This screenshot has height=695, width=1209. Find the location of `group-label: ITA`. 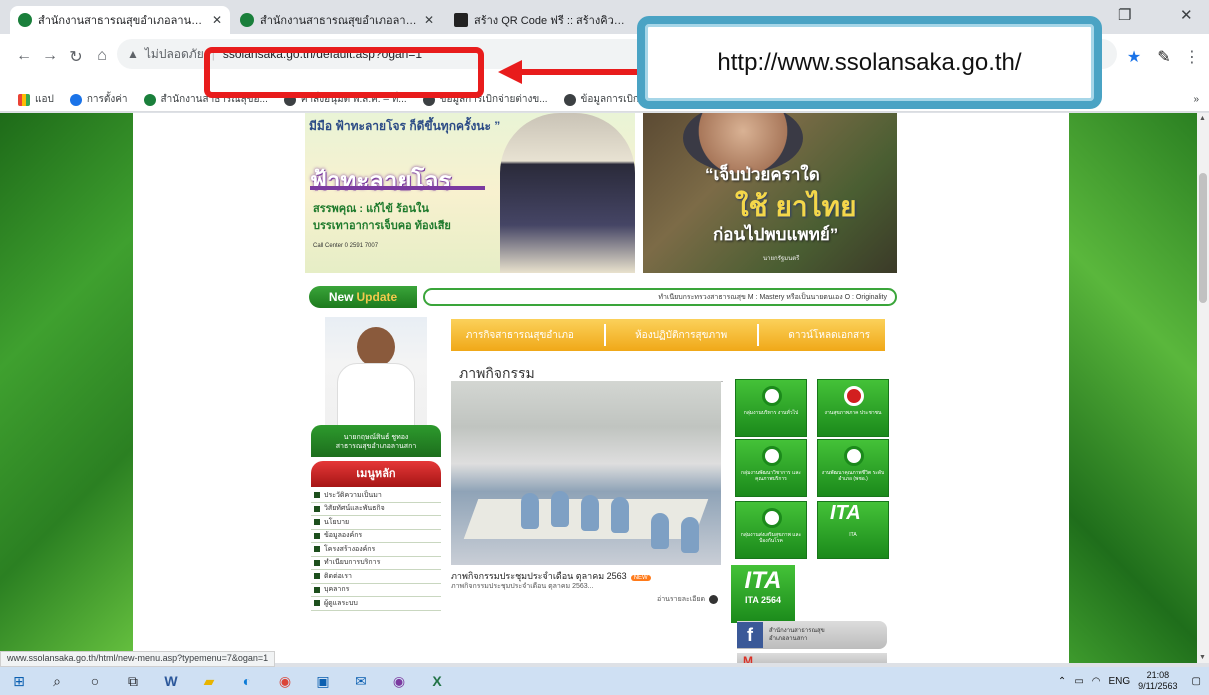

group-label: ITA is located at coordinates (853, 535).